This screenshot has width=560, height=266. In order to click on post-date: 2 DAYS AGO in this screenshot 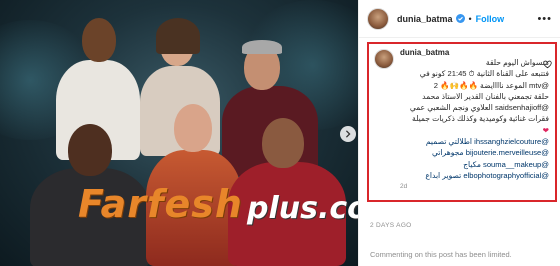, I will do `click(391, 225)`.